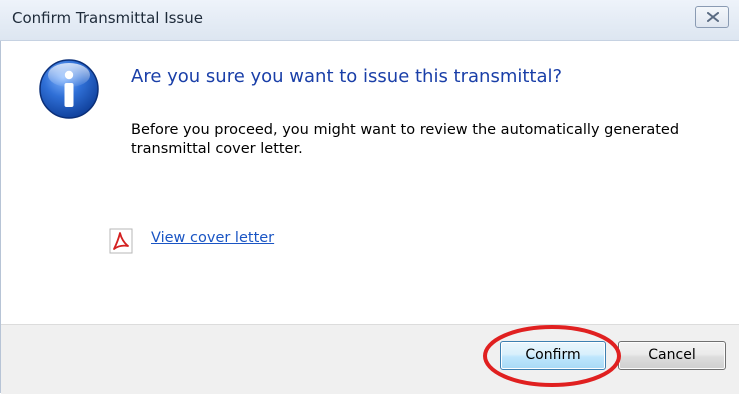 The height and width of the screenshot is (394, 739). Describe the element at coordinates (553, 355) in the screenshot. I see `confirm-button: Confirm` at that location.